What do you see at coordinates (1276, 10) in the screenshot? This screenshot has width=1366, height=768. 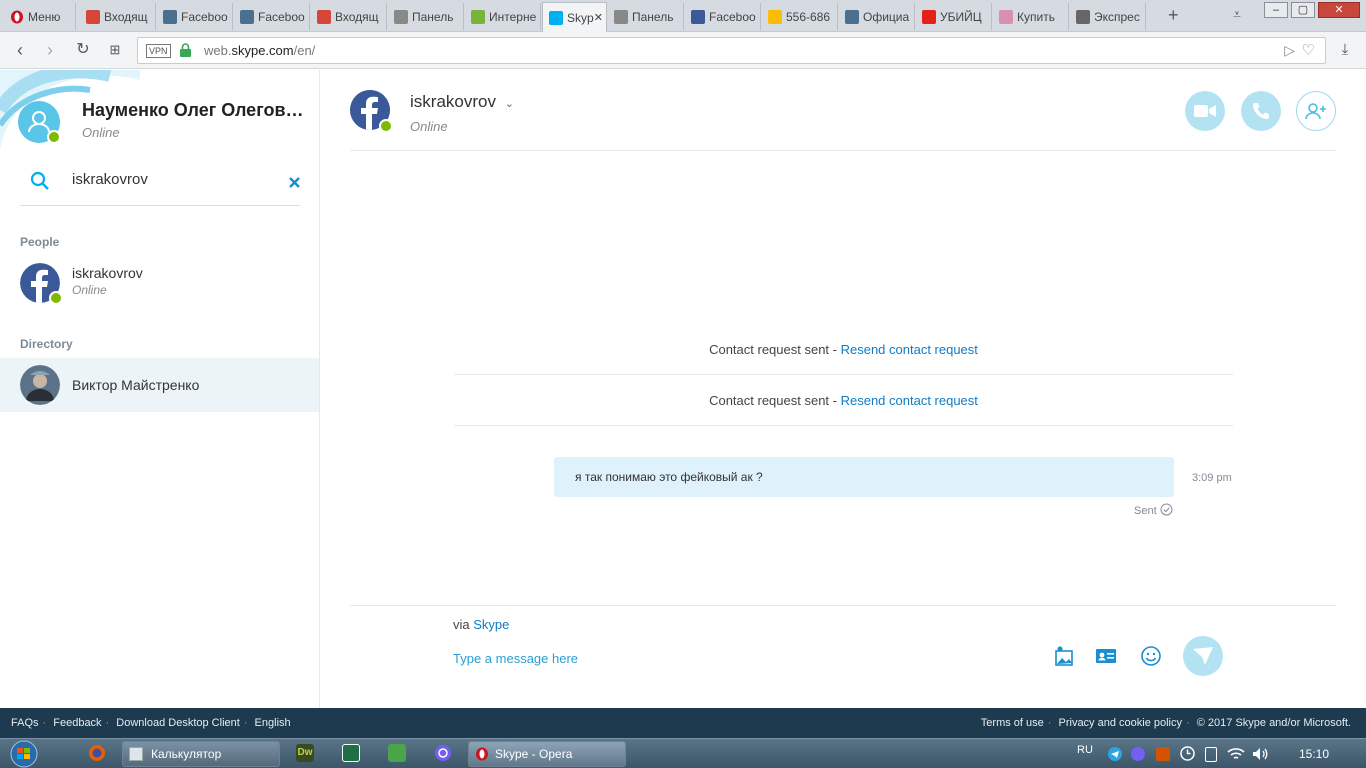 I see `minimize-button: –` at bounding box center [1276, 10].